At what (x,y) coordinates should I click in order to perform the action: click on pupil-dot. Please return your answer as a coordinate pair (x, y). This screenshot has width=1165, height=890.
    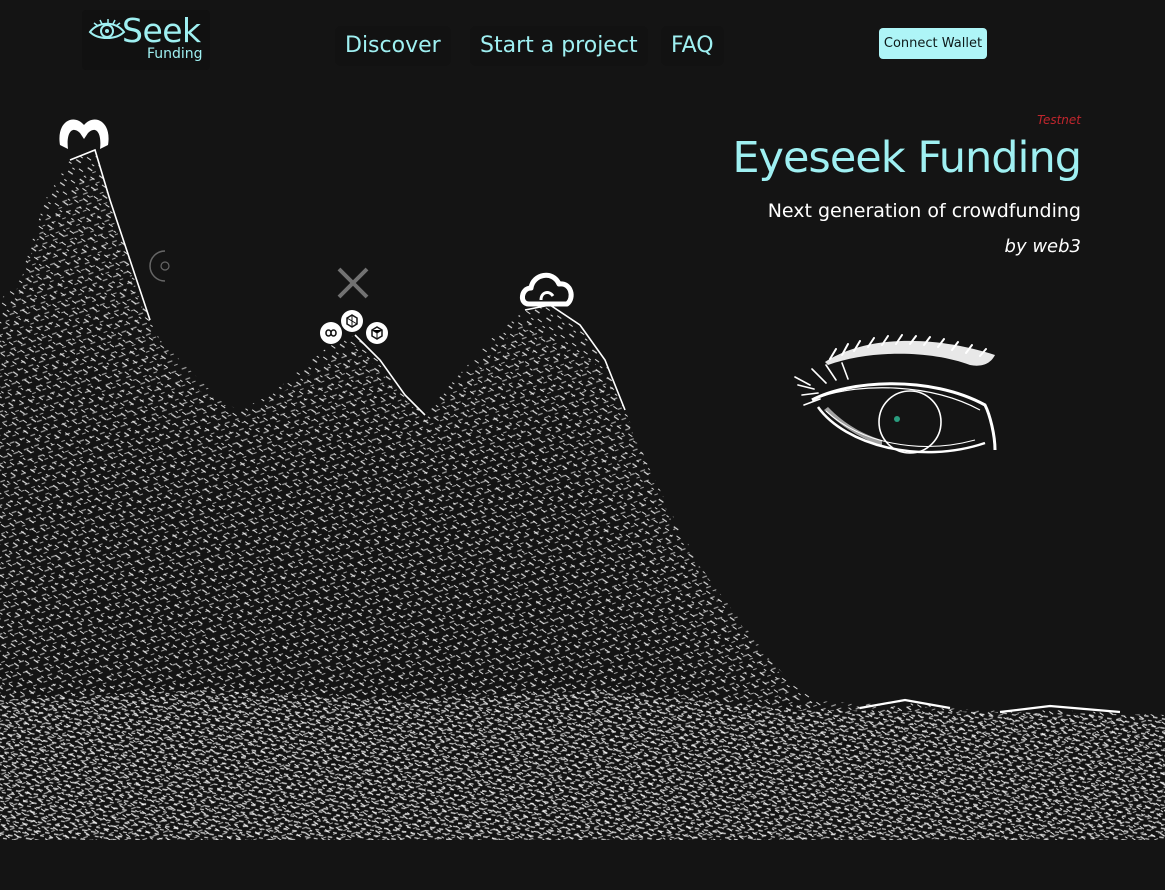
    Looking at the image, I should click on (897, 419).